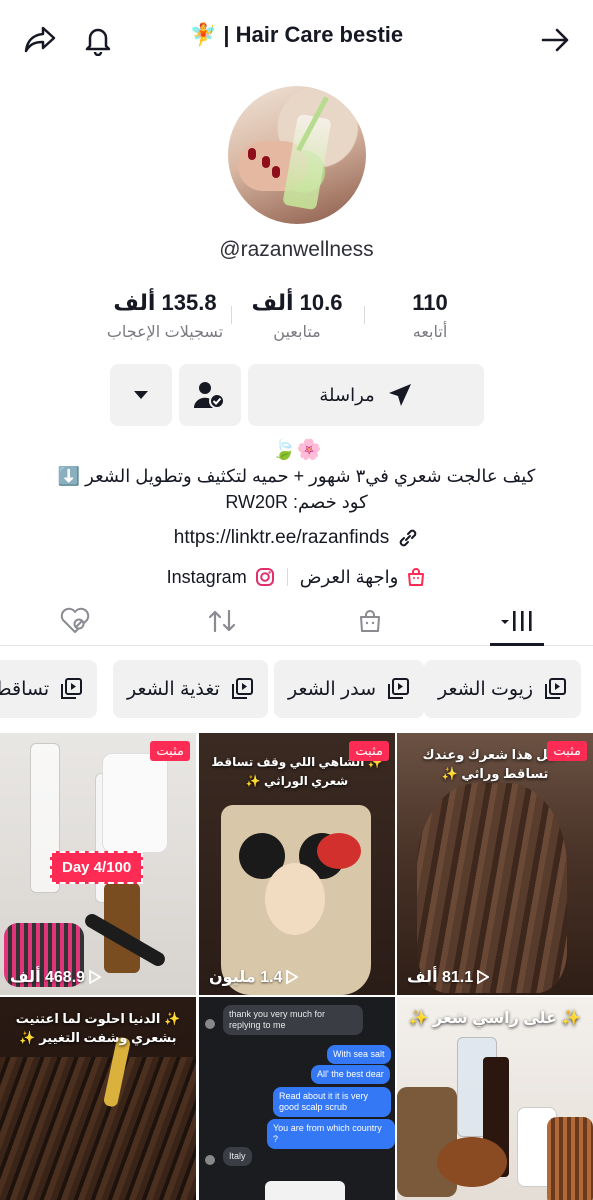 Image resolution: width=593 pixels, height=1200 pixels. Describe the element at coordinates (359, 1054) in the screenshot. I see `chat-message: With sea salt` at that location.